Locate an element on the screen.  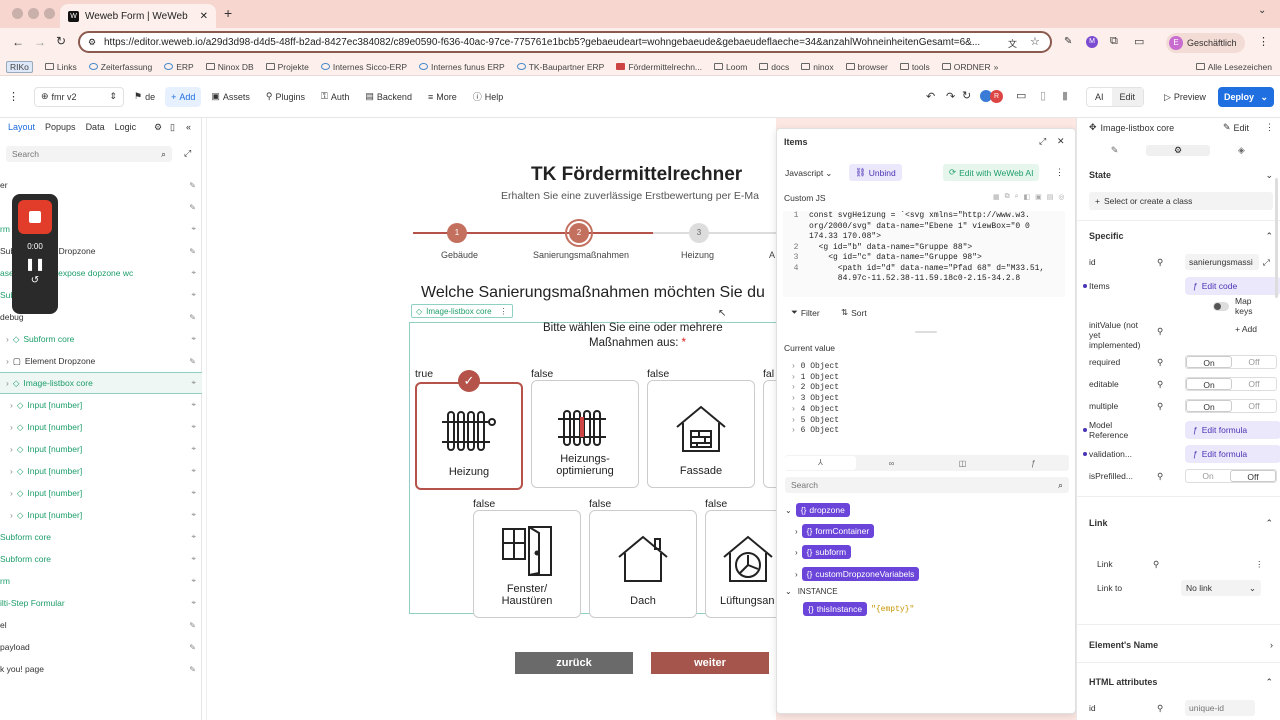
bookmark-item: Projekte is located at coordinates (287, 67).